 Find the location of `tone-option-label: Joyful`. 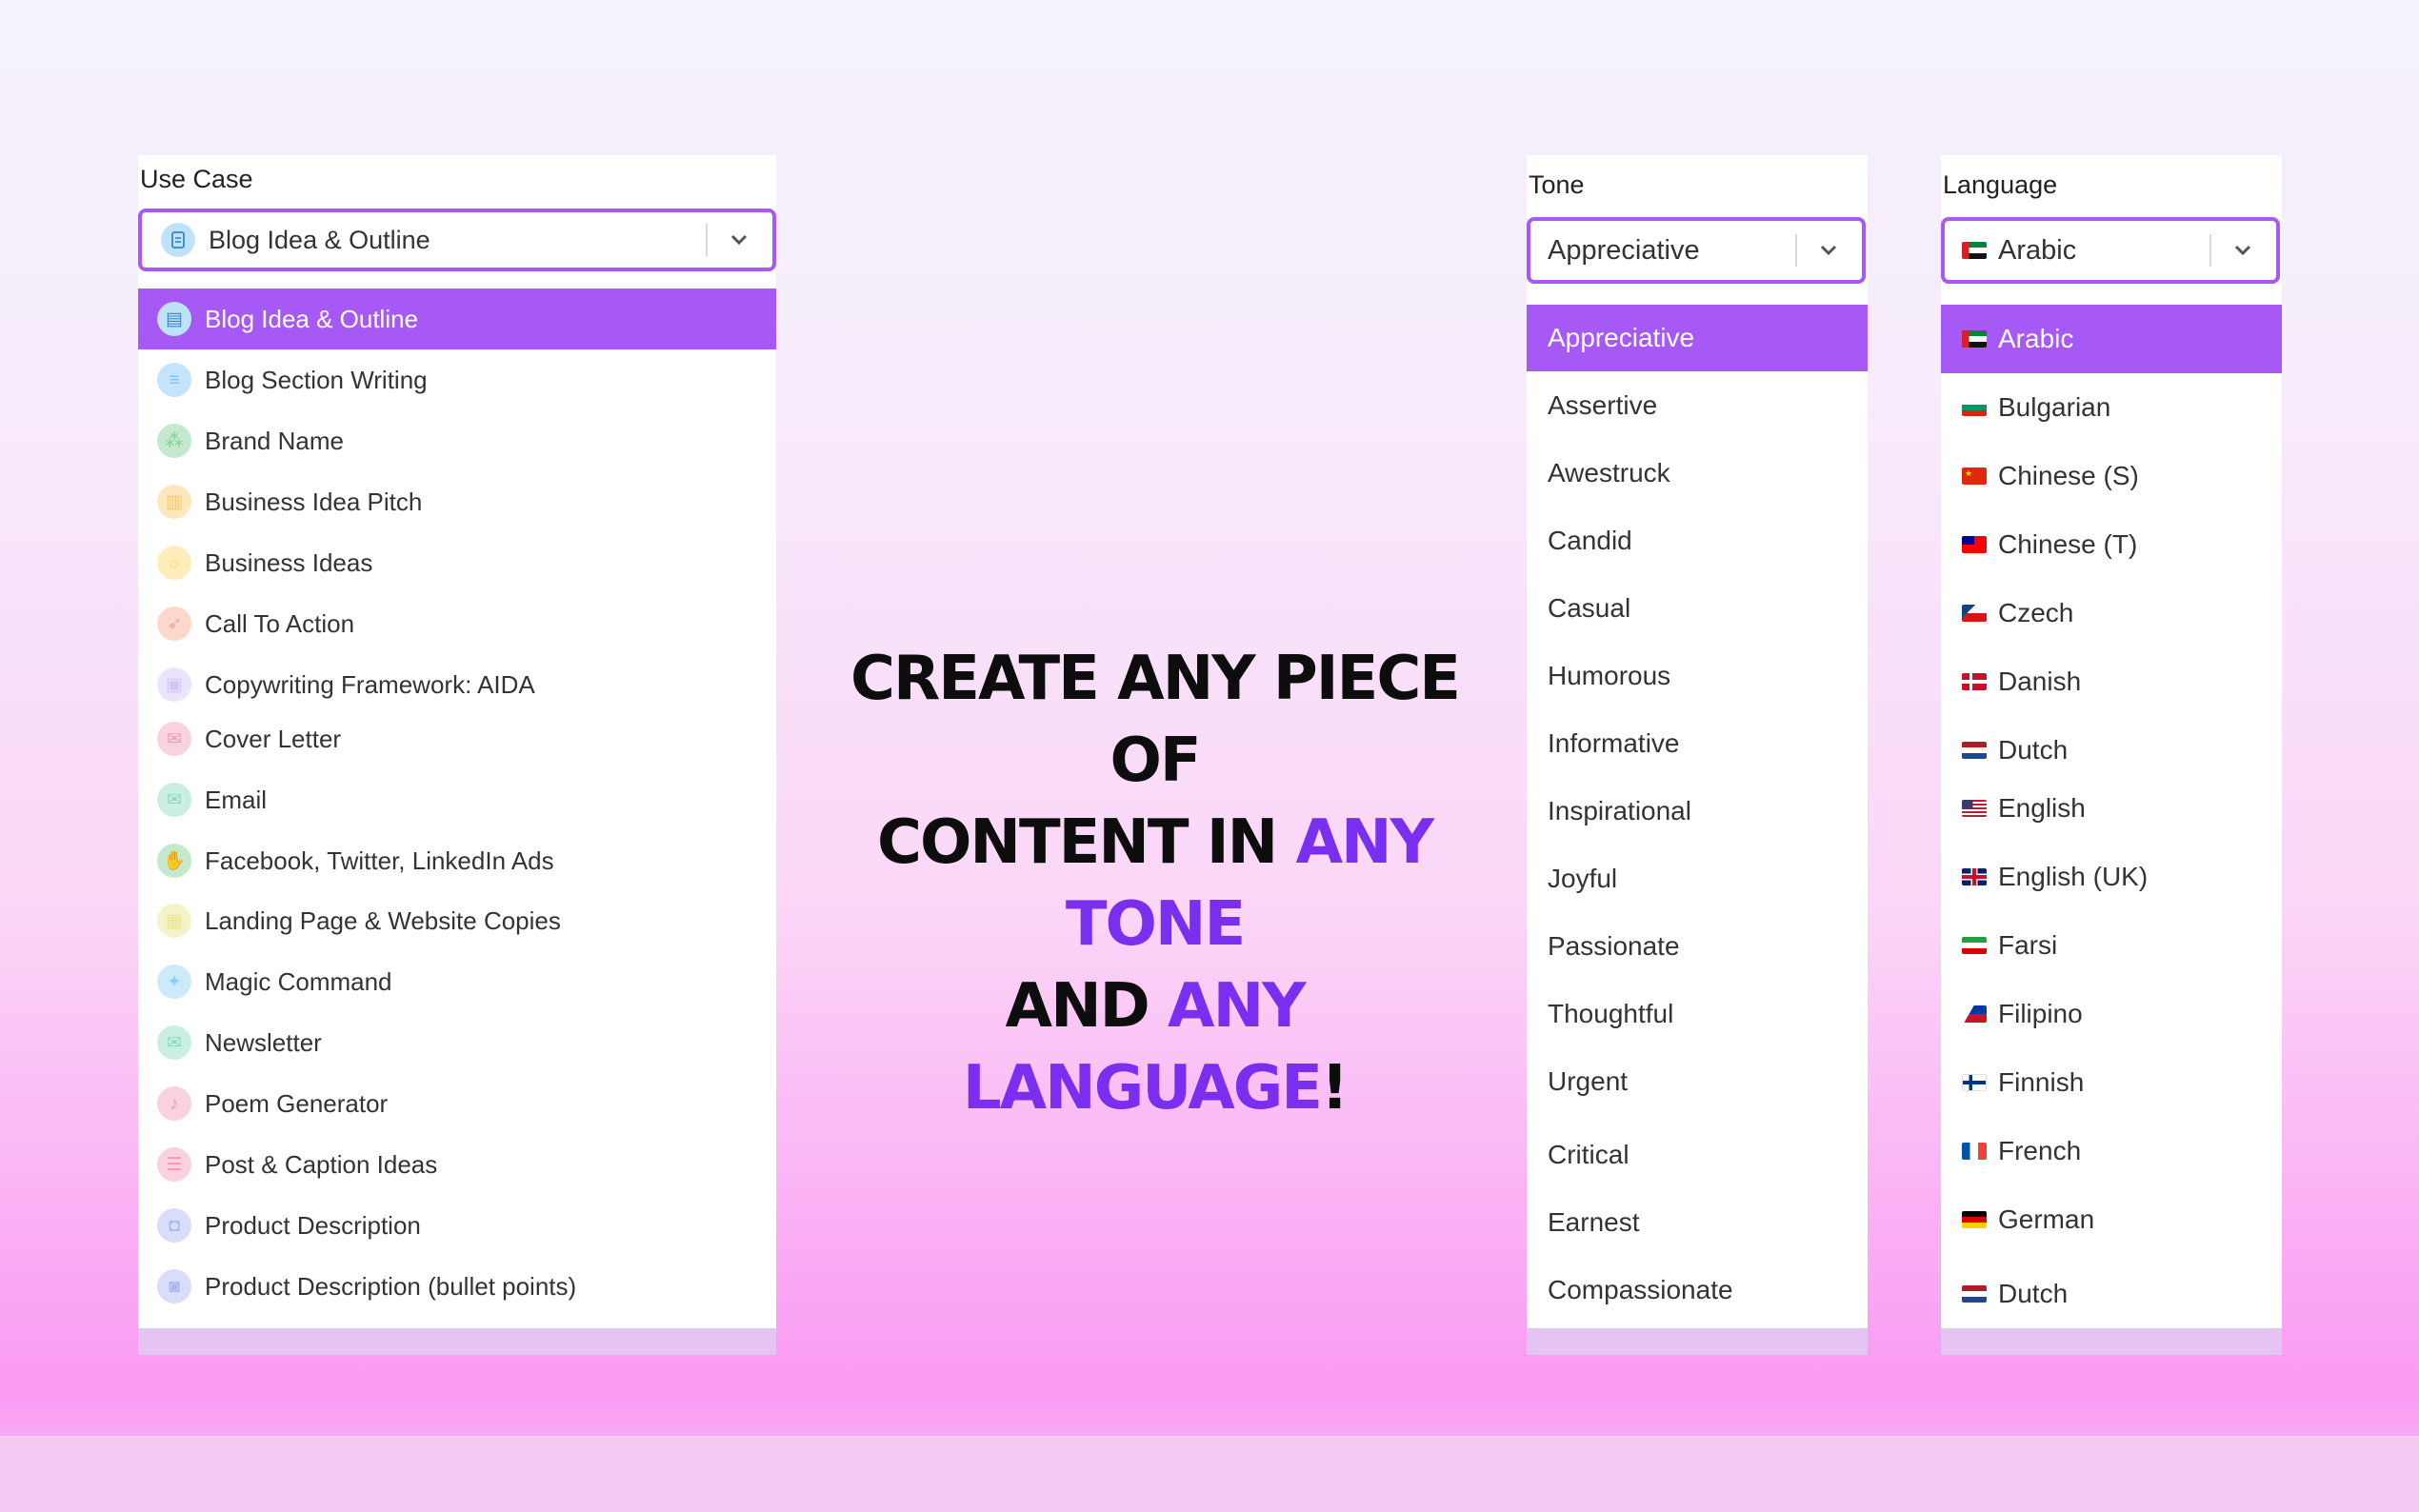

tone-option-label: Joyful is located at coordinates (1583, 878).